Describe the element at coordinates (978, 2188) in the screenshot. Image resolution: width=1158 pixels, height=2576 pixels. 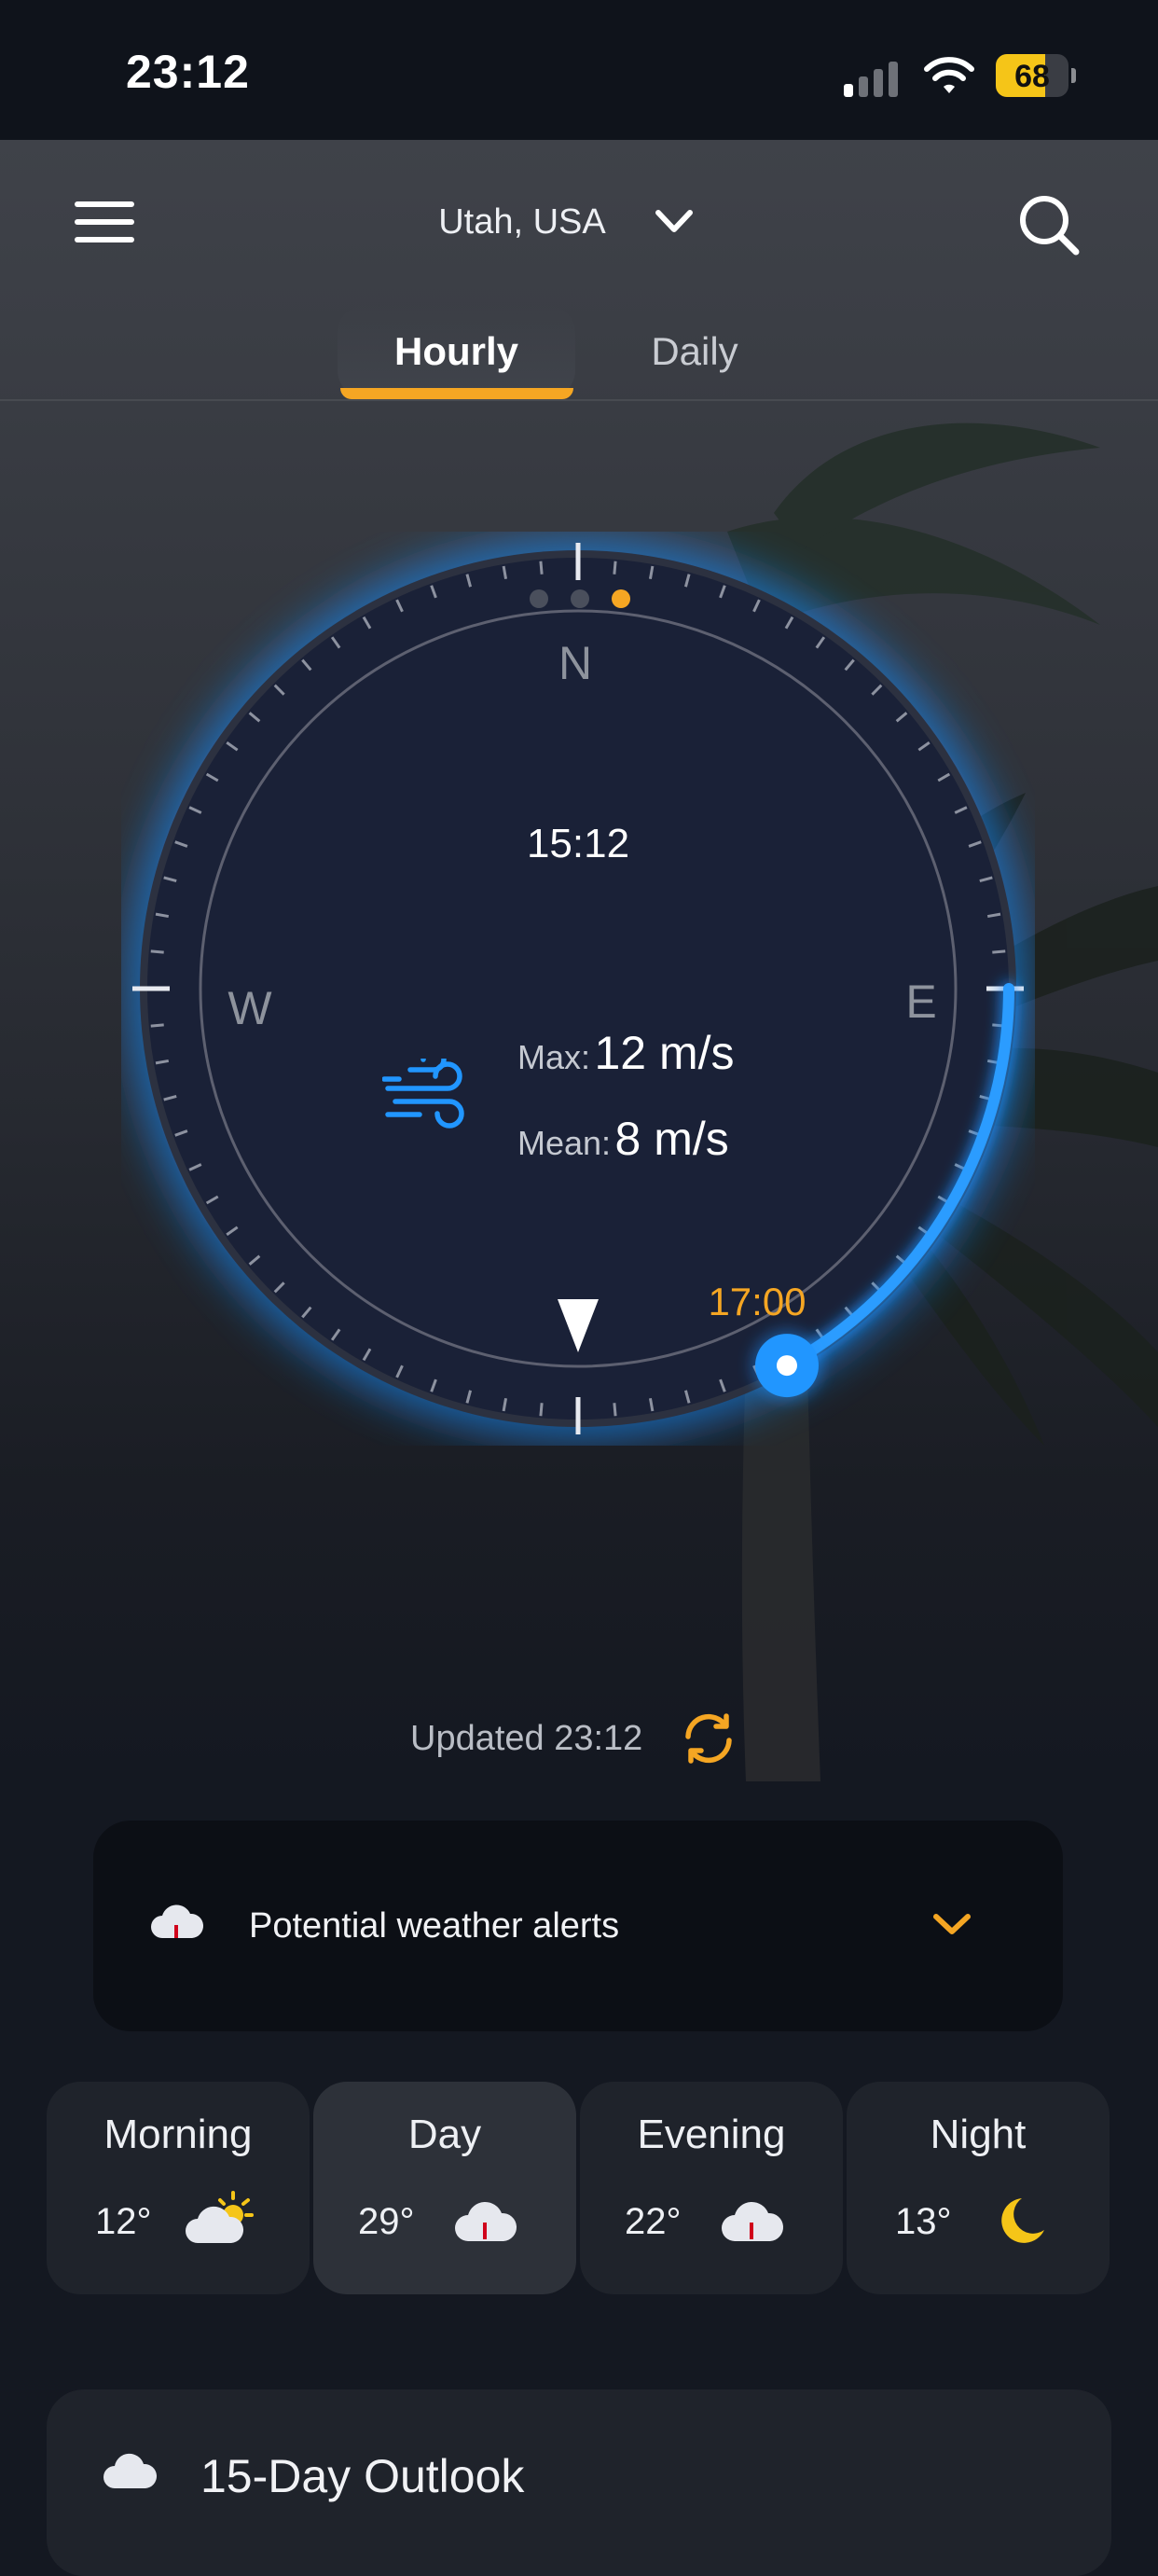
I see `daypart-night: Night 13°` at that location.